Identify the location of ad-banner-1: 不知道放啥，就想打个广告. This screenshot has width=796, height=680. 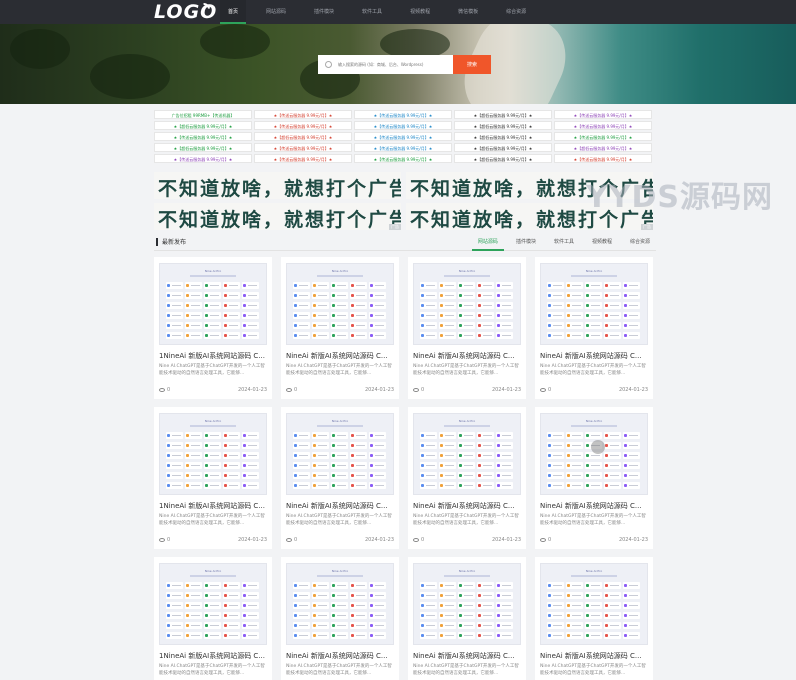
(277, 185).